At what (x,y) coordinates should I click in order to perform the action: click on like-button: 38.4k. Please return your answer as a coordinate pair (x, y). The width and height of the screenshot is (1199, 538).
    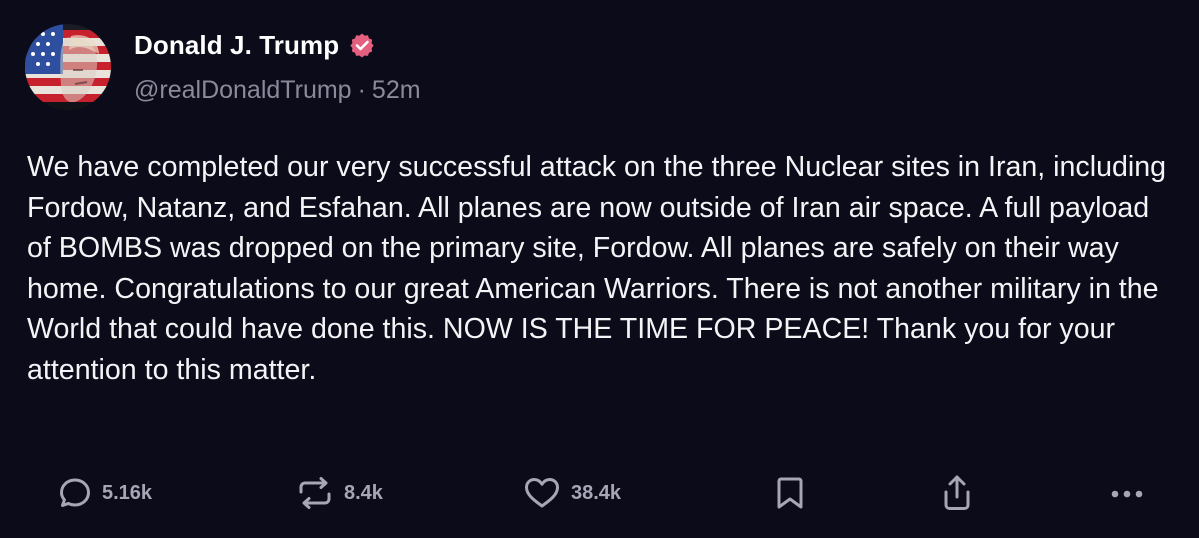
    Looking at the image, I should click on (571, 493).